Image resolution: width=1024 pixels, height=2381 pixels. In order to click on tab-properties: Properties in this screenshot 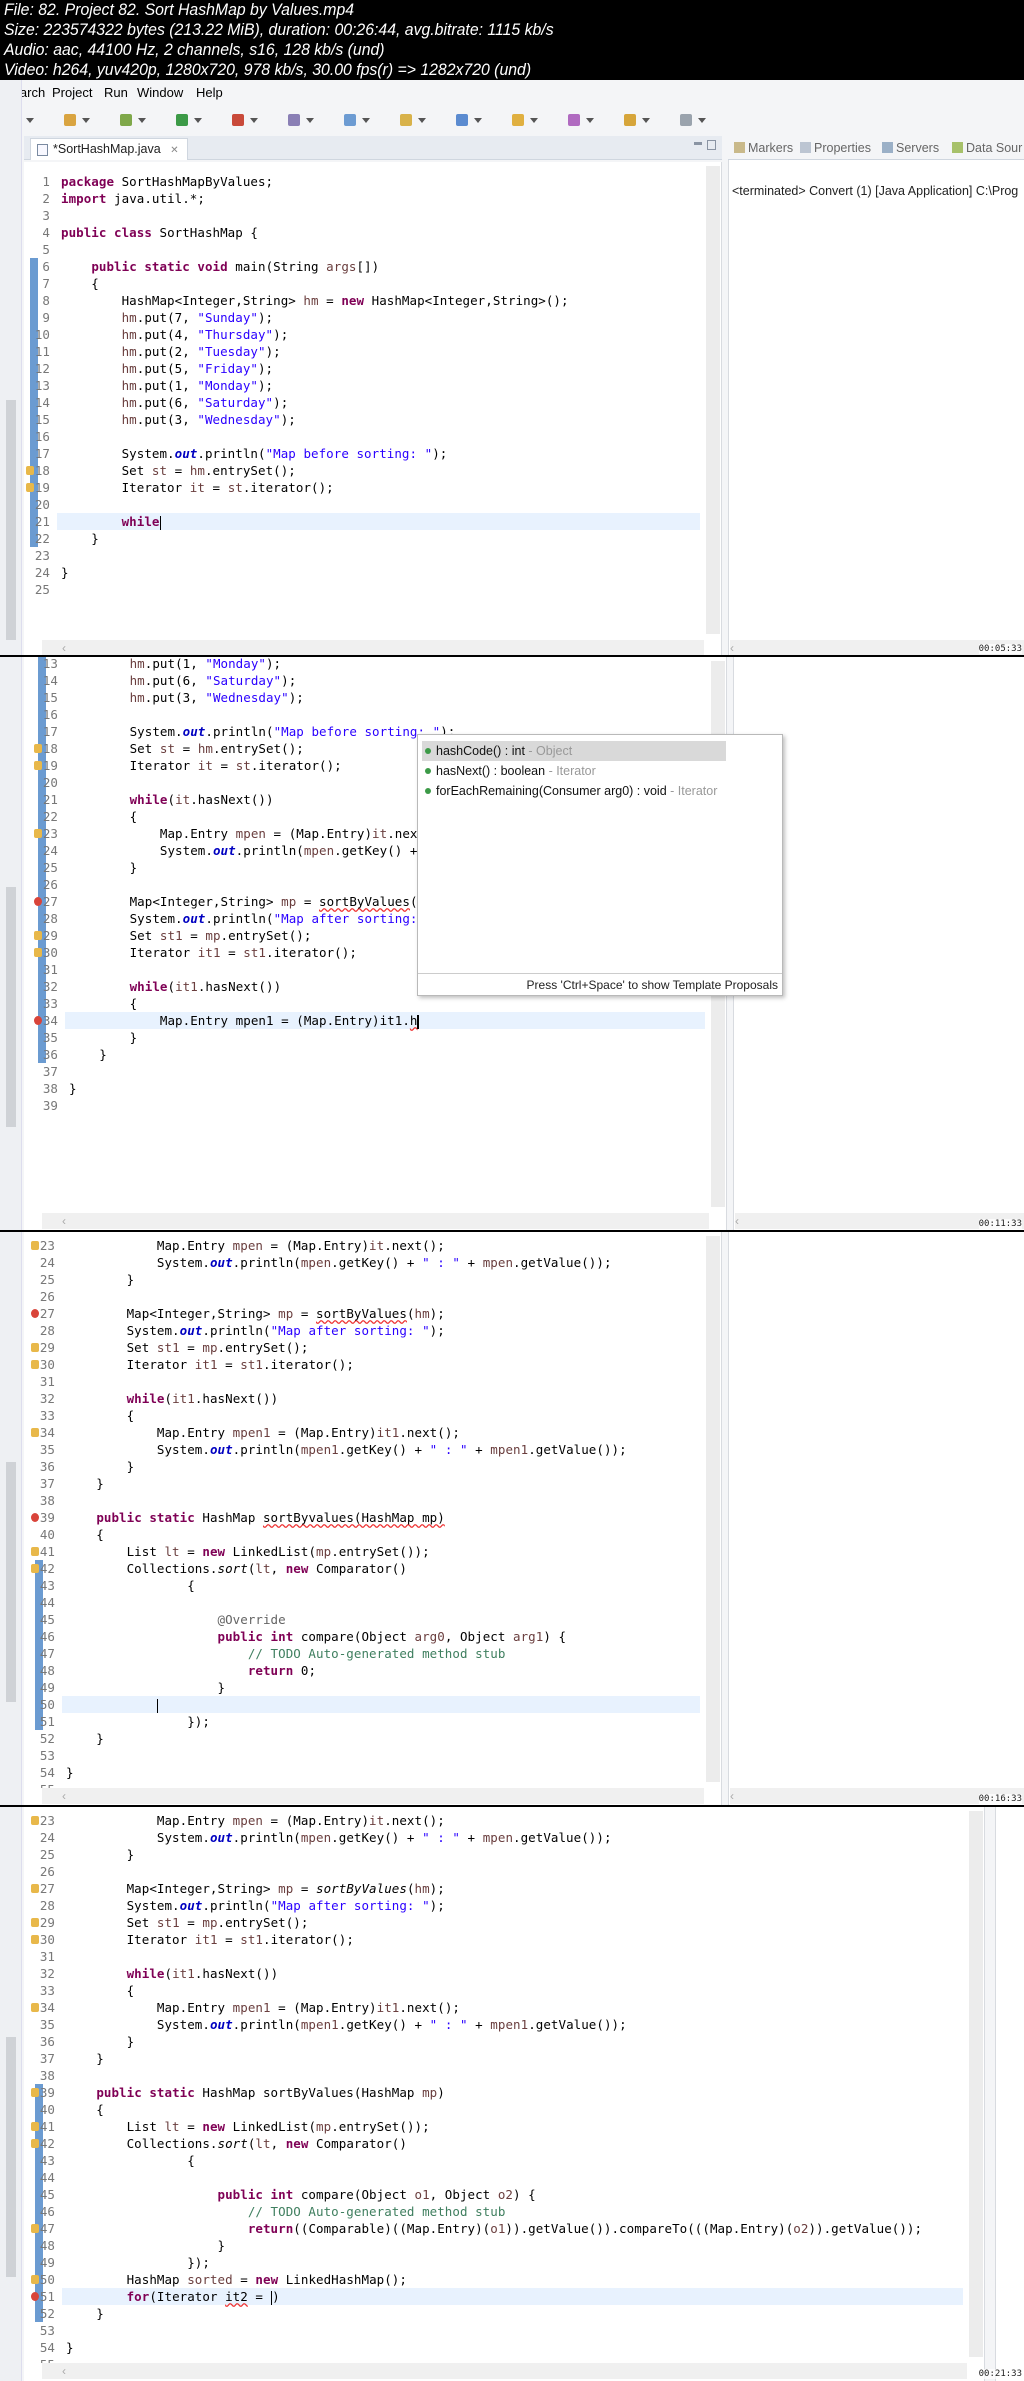, I will do `click(835, 148)`.